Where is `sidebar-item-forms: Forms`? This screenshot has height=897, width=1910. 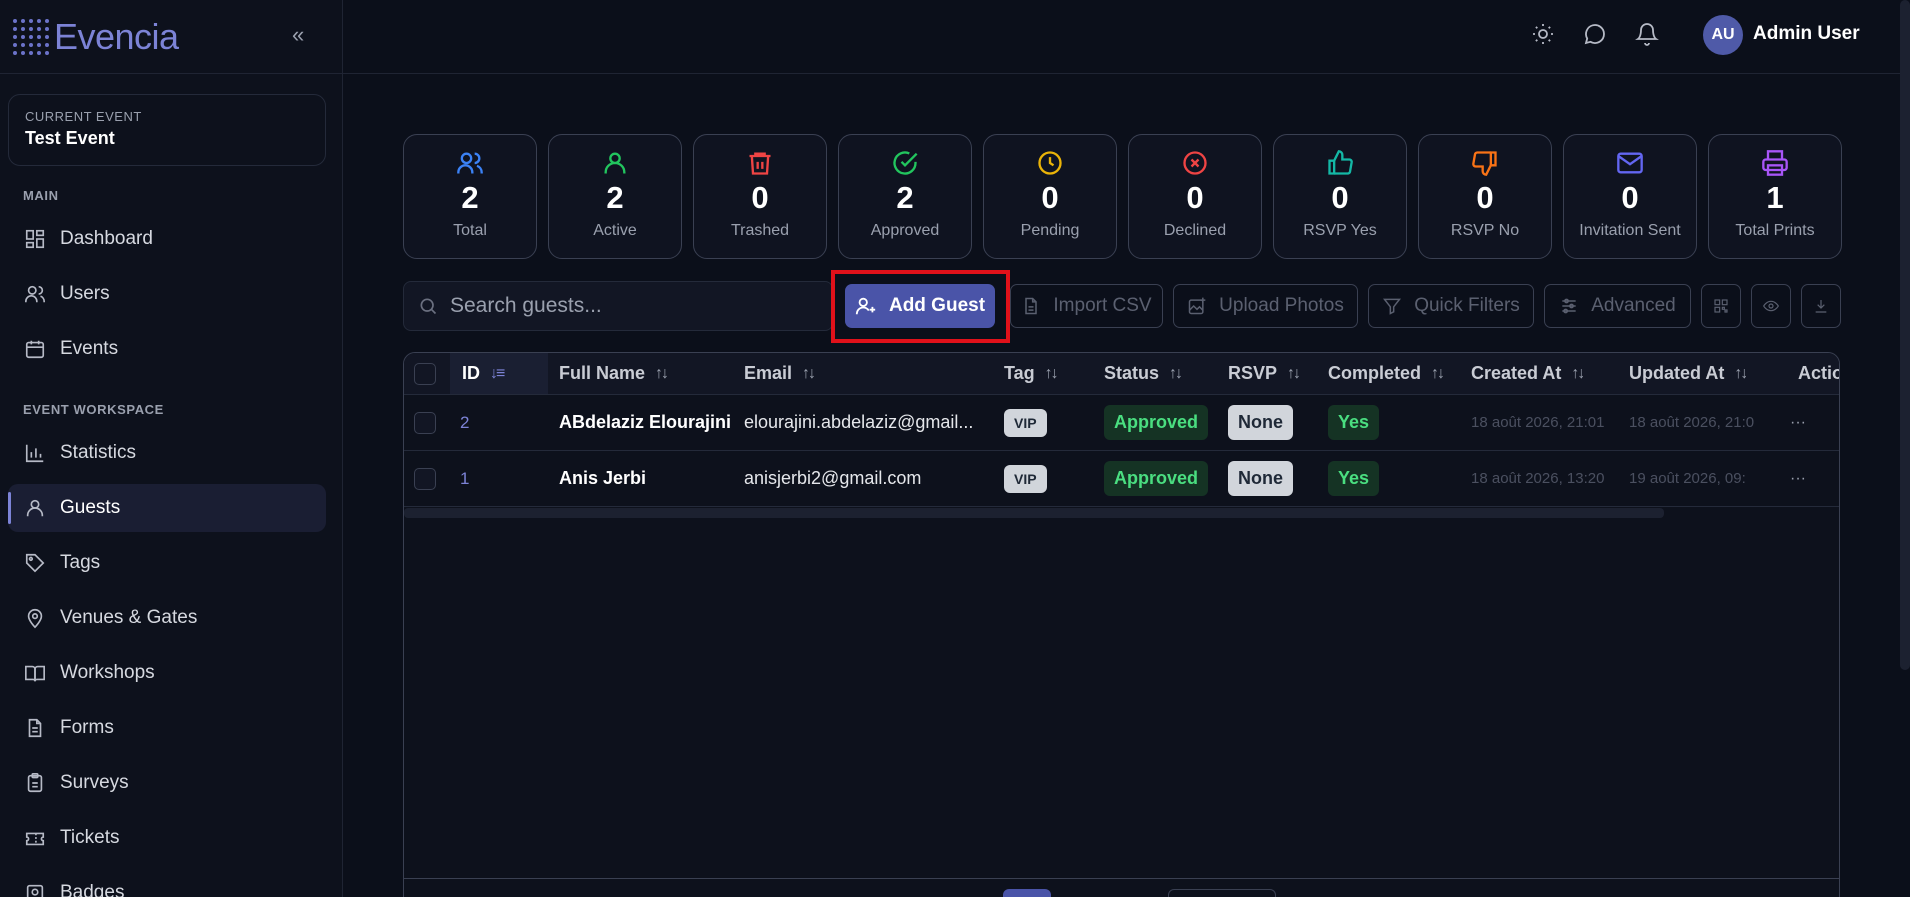
sidebar-item-forms: Forms is located at coordinates (167, 728).